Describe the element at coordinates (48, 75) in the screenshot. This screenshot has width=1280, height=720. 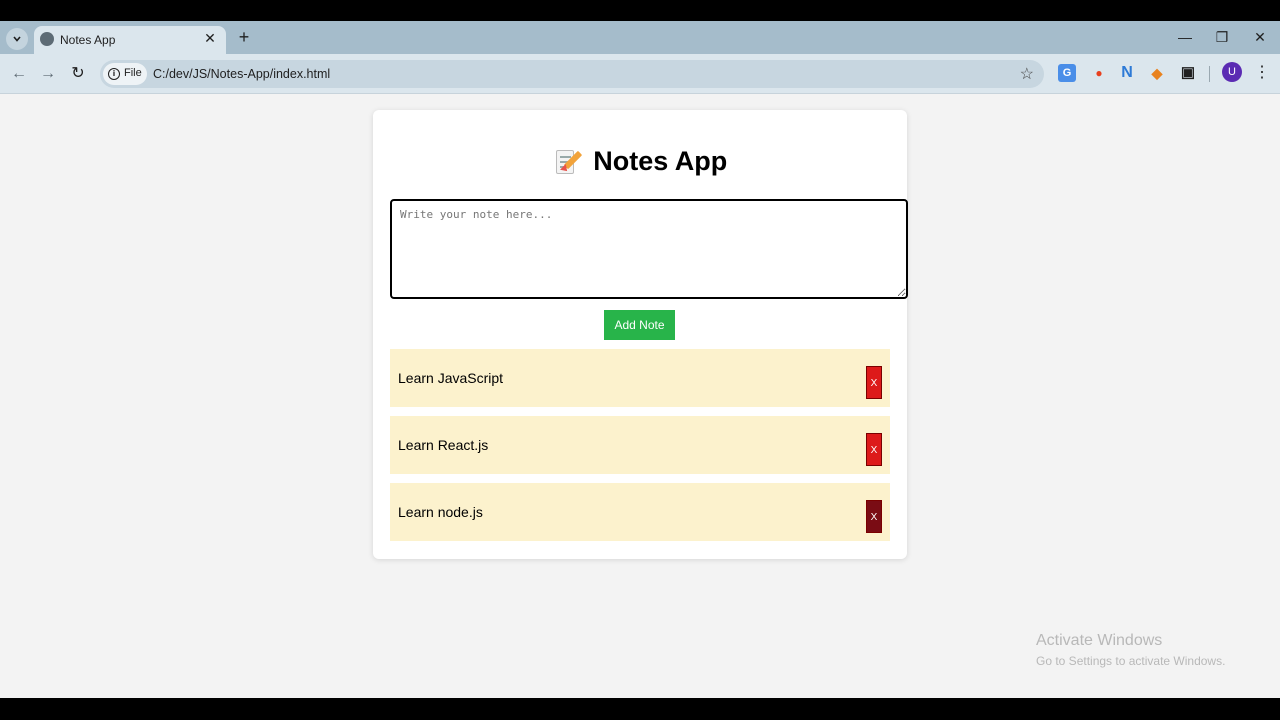
I see `forward-arrow-icon: →` at that location.